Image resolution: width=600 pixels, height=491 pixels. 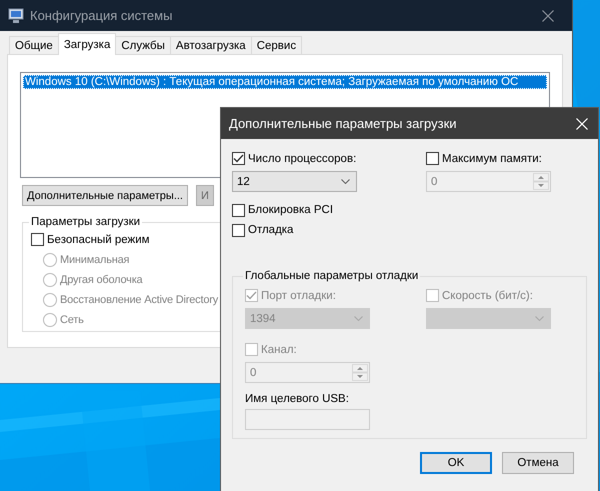 What do you see at coordinates (538, 463) in the screenshot?
I see `dialog-button: Отмена` at bounding box center [538, 463].